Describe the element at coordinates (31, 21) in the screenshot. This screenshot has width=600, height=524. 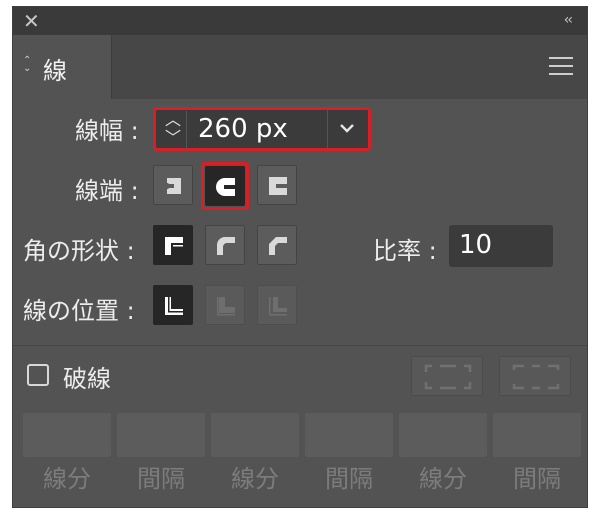
I see `close-icon: ✕` at that location.